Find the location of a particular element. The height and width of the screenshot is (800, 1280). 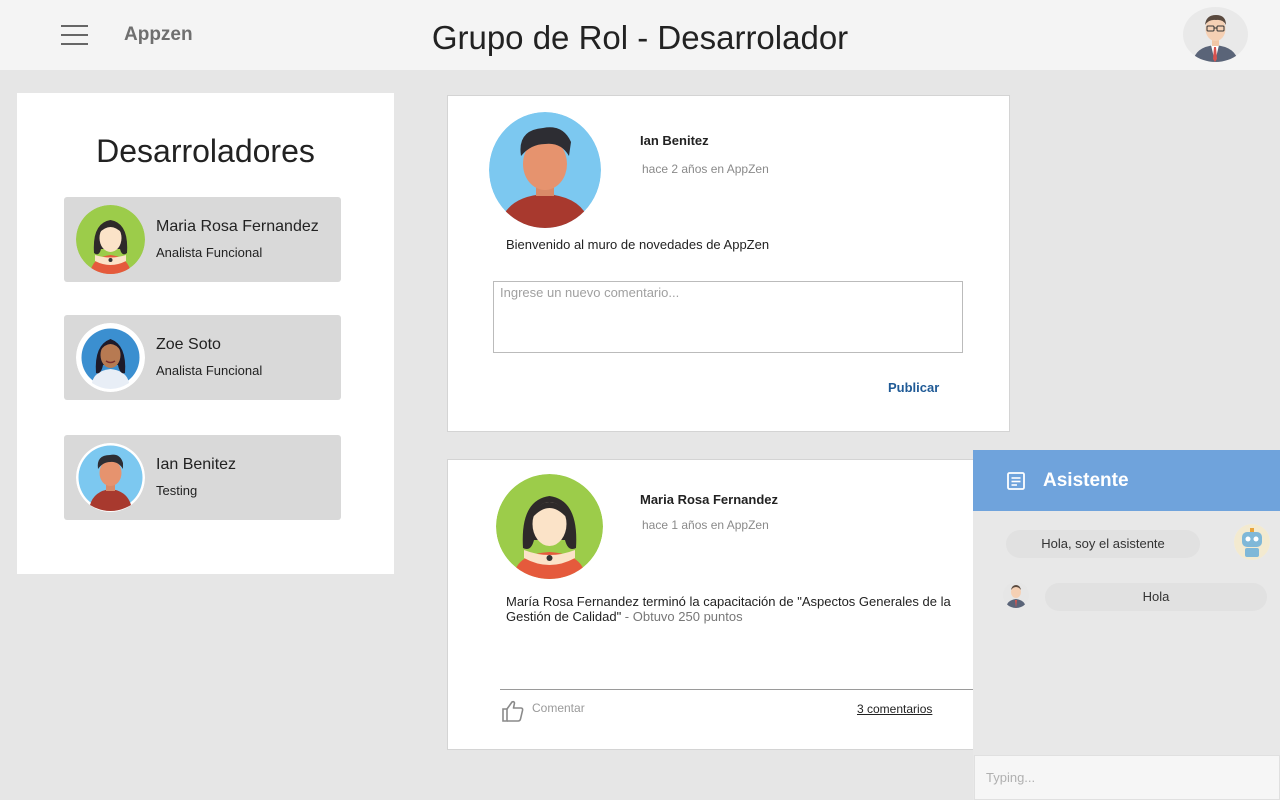

top-bar: Appzen Grupo de Rol - Desarrolador is located at coordinates (640, 35).